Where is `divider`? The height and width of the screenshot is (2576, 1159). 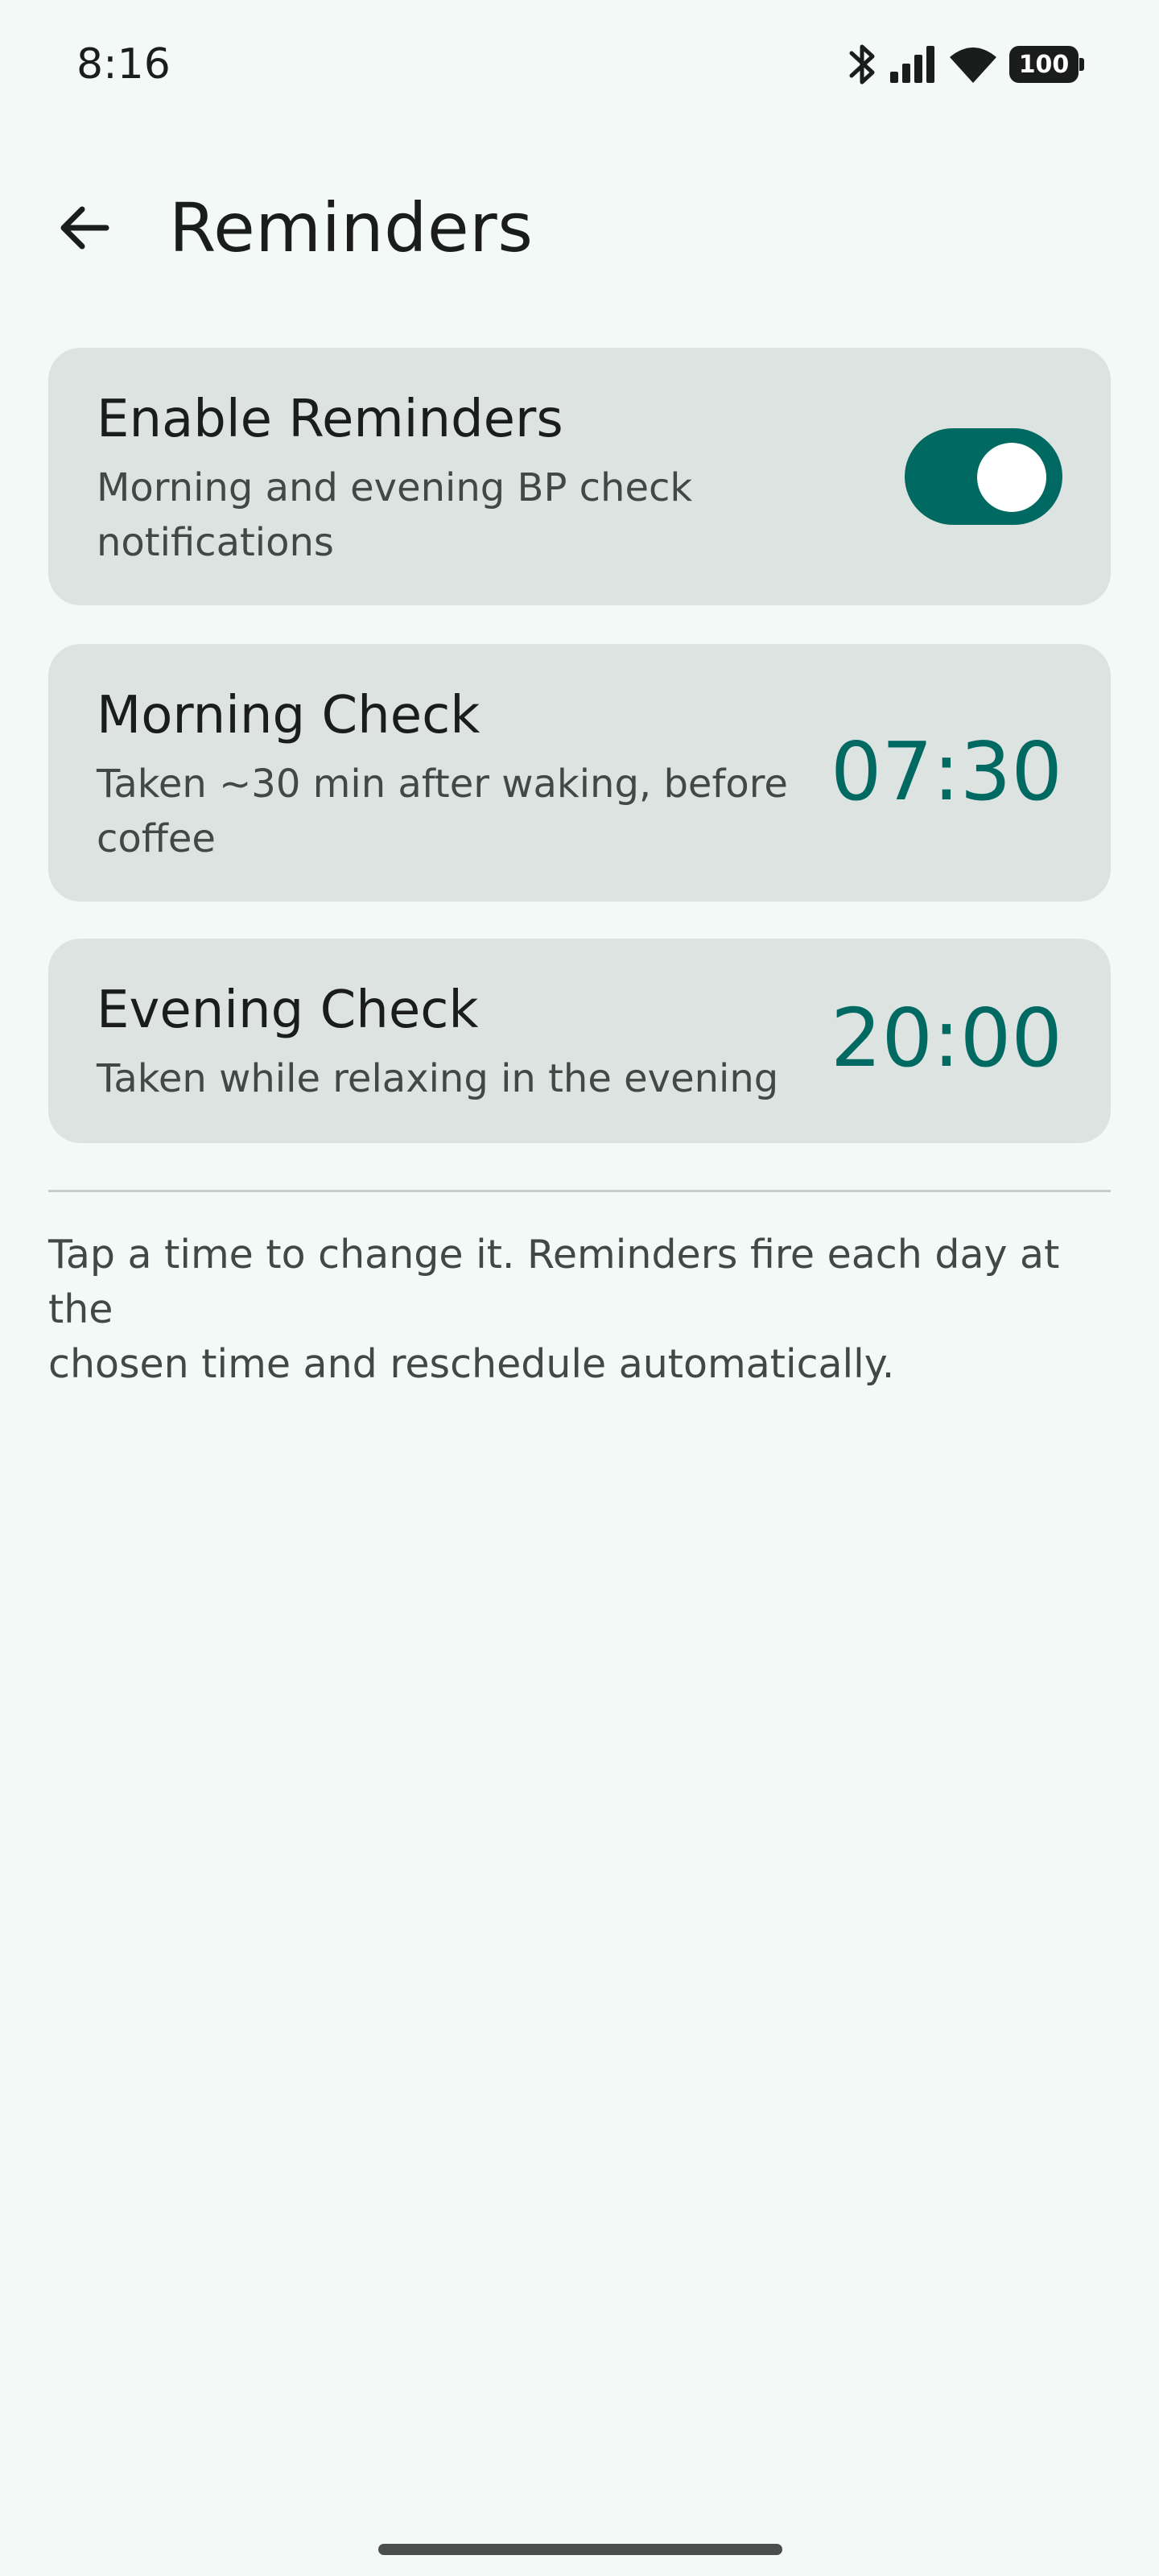 divider is located at coordinates (579, 1191).